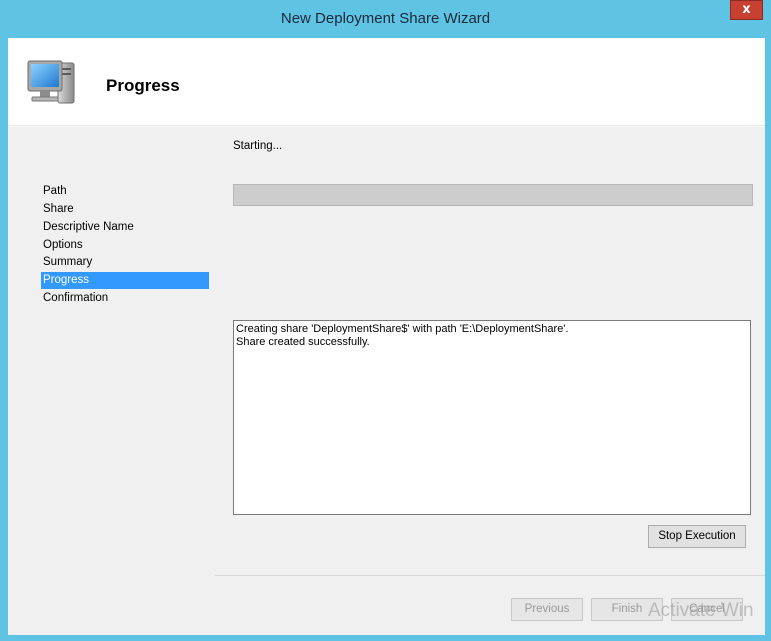 Image resolution: width=771 pixels, height=641 pixels. Describe the element at coordinates (707, 609) in the screenshot. I see `cancel-button: Cancel` at that location.